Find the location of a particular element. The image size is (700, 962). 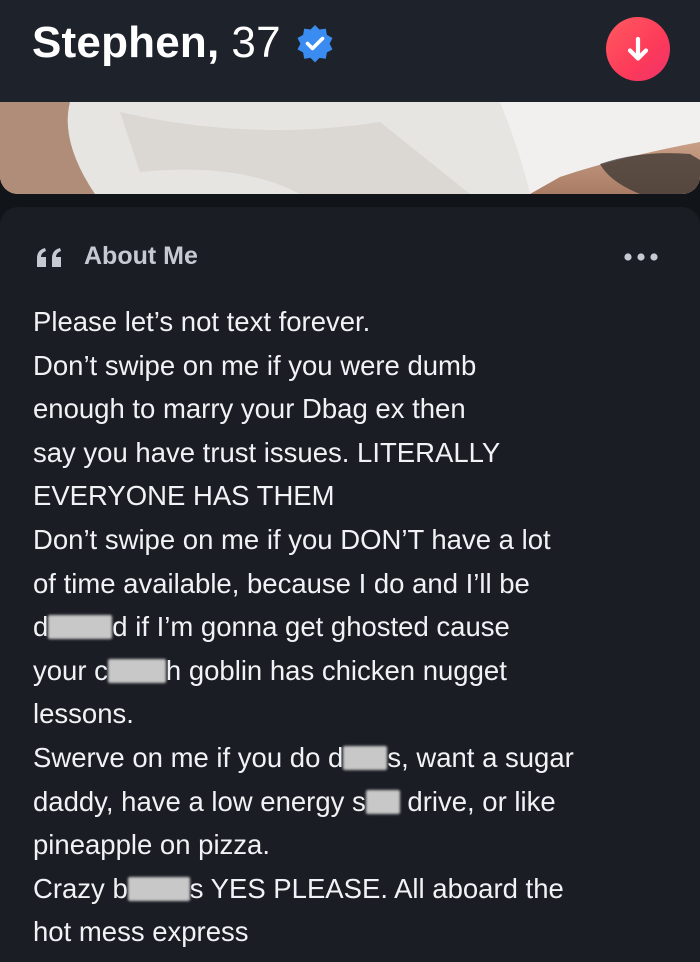

bio-text: Don’t swipe on me if you were dumb is located at coordinates (255, 365).